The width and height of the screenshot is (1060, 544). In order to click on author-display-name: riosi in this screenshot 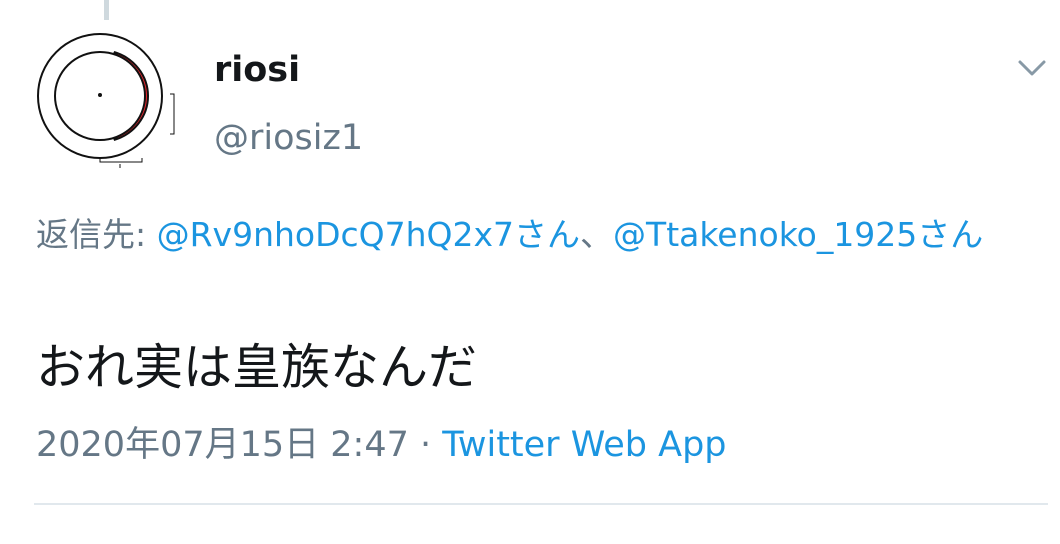, I will do `click(257, 70)`.